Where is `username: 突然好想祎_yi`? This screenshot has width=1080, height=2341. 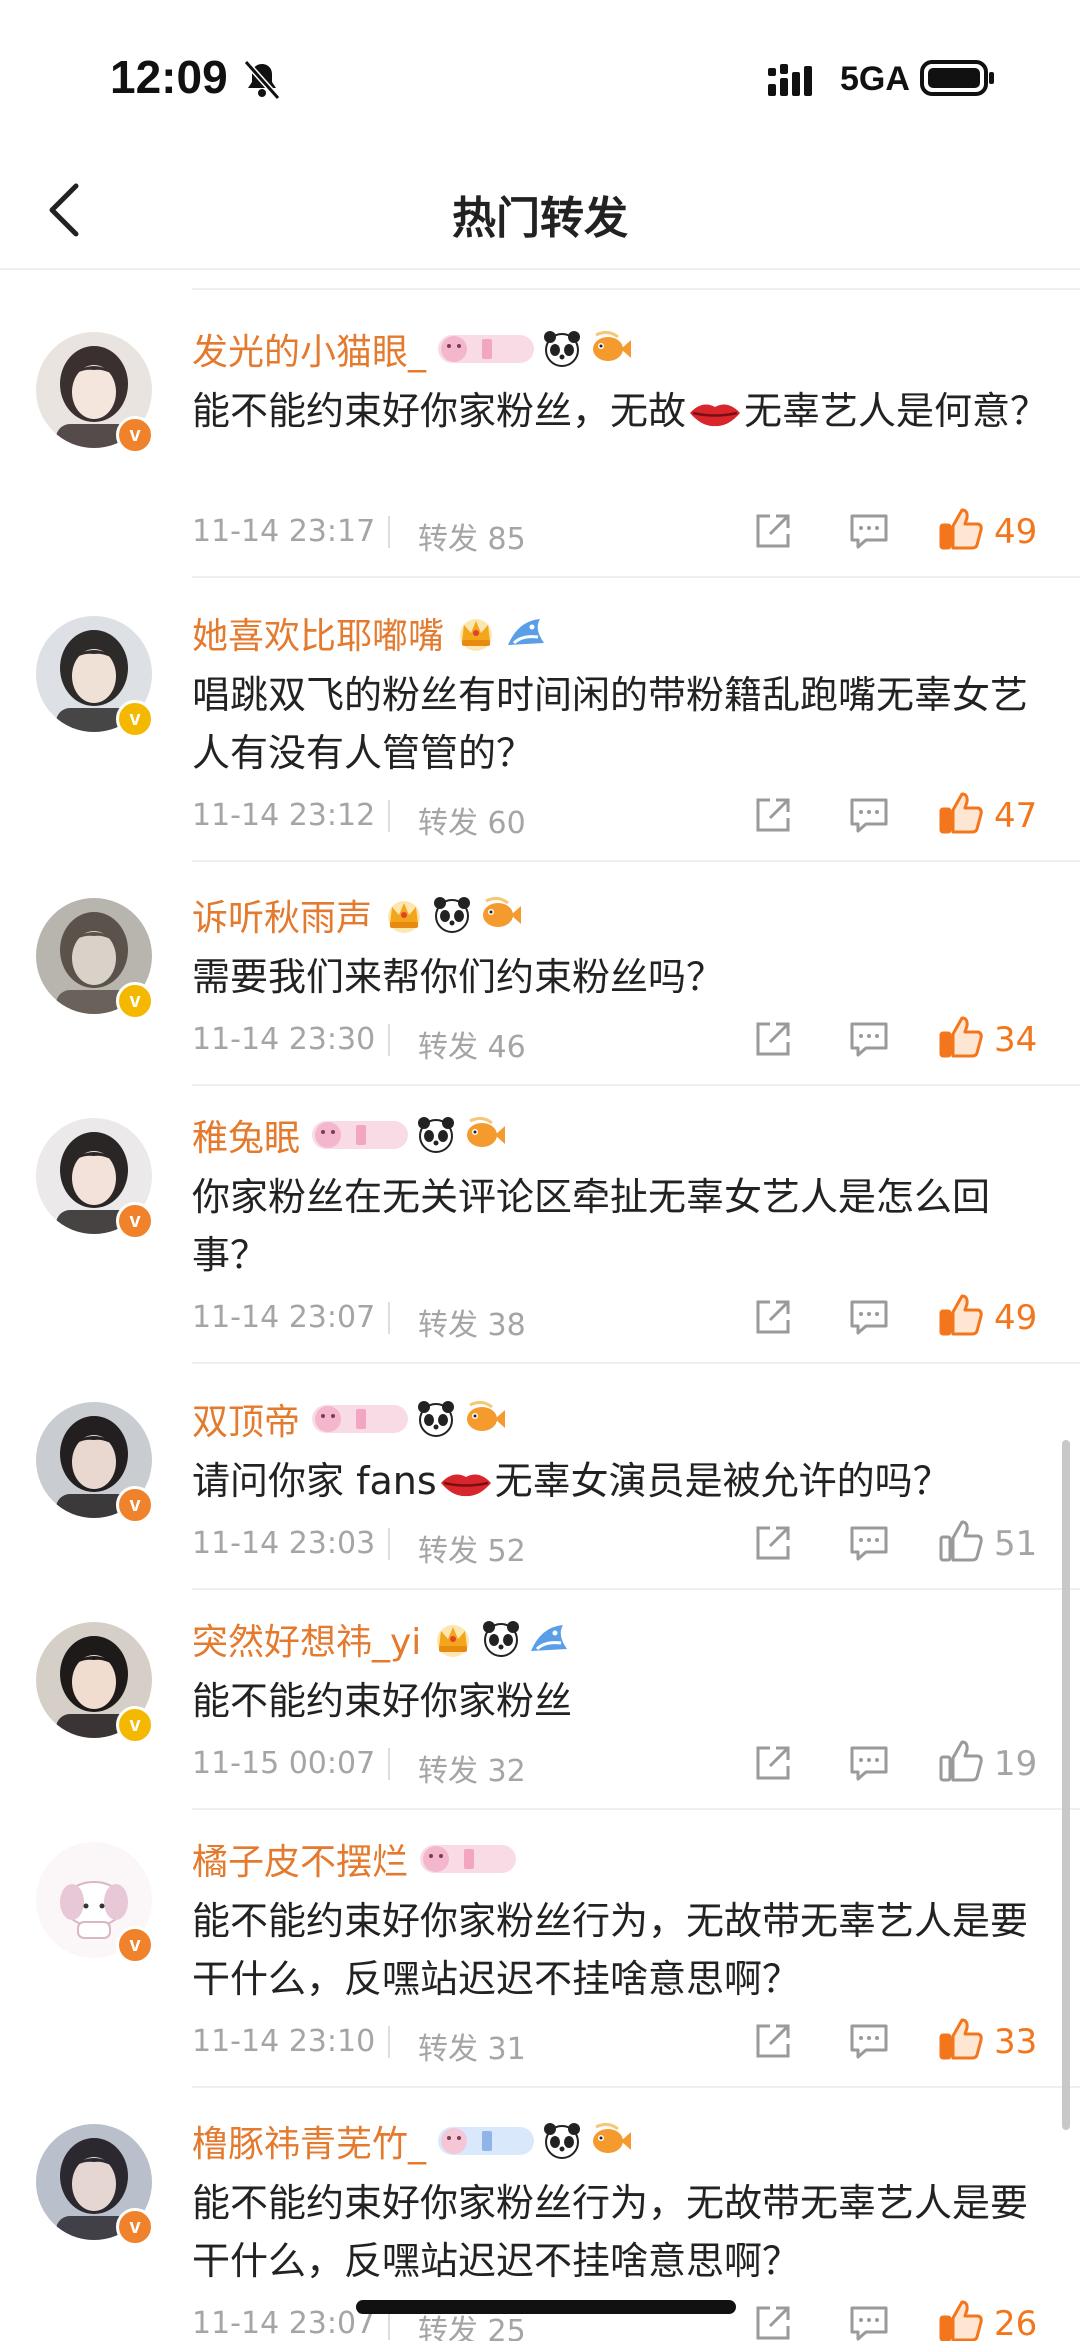 username: 突然好想祎_yi is located at coordinates (306, 1639).